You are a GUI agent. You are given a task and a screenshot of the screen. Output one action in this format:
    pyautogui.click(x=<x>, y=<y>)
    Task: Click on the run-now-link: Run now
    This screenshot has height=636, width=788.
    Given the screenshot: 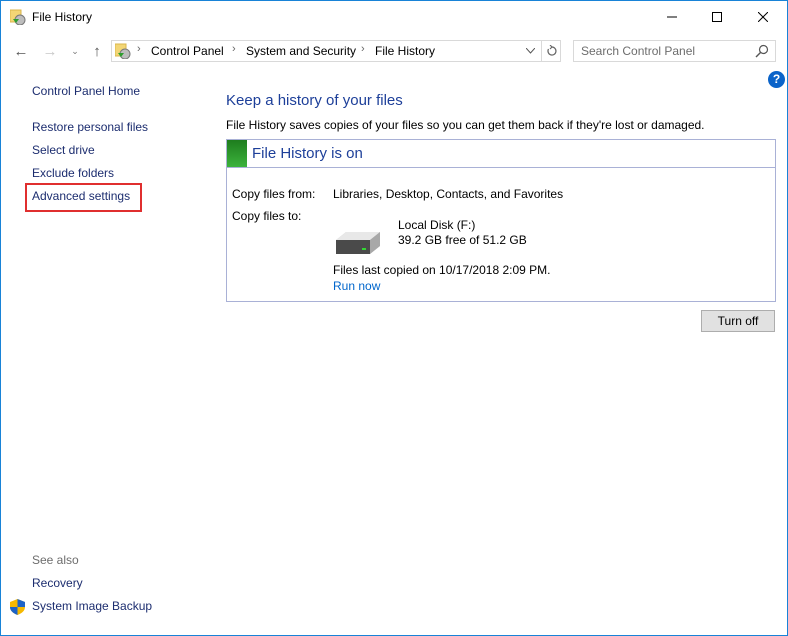 What is the action you would take?
    pyautogui.click(x=356, y=286)
    